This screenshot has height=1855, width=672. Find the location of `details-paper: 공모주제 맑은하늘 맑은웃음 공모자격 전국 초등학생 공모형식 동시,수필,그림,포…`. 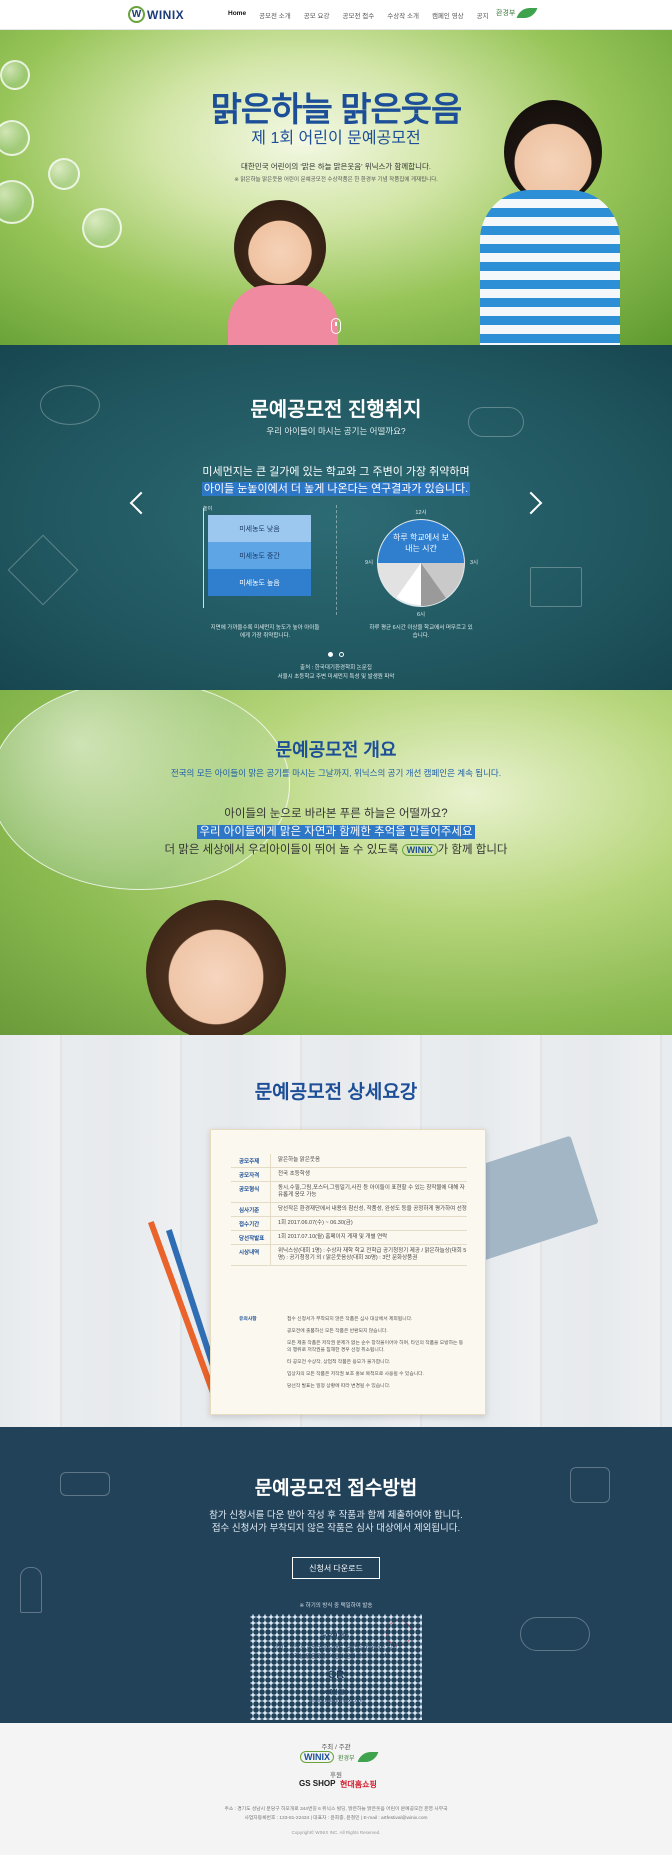

details-paper: 공모주제 맑은하늘 맑은웃음 공모자격 전국 초등학생 공모형식 동시,수필,그림,포… is located at coordinates (348, 1272).